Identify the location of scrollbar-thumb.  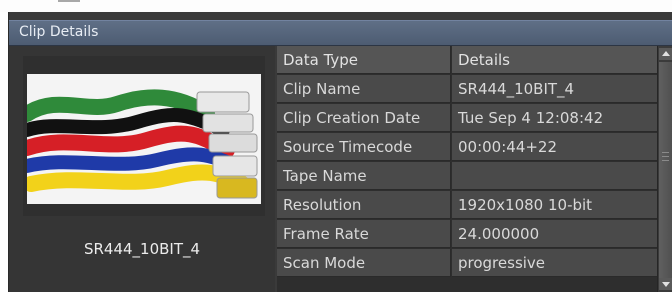
(665, 174).